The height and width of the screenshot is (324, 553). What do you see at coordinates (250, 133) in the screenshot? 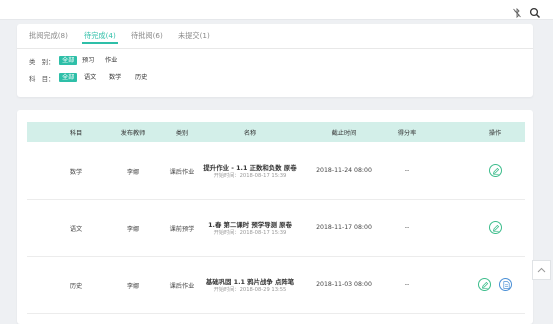
I see `header-title: 名称` at bounding box center [250, 133].